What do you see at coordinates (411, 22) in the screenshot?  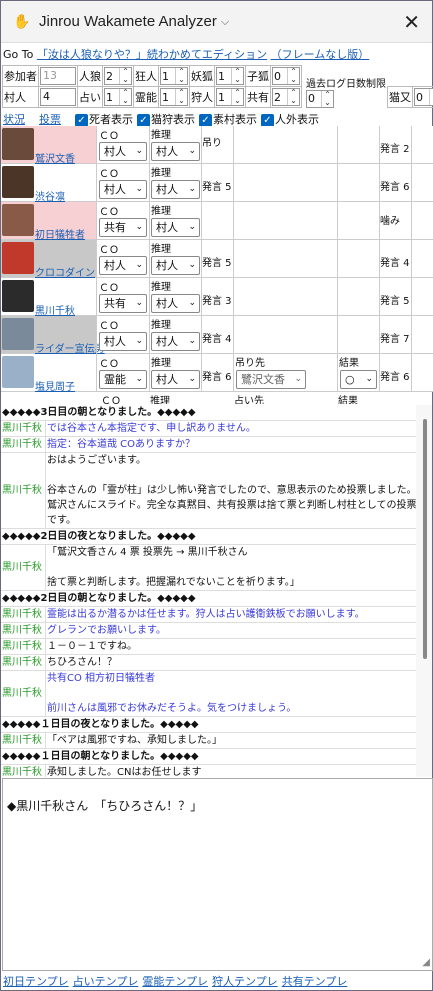 I see `close-icon: ✕` at bounding box center [411, 22].